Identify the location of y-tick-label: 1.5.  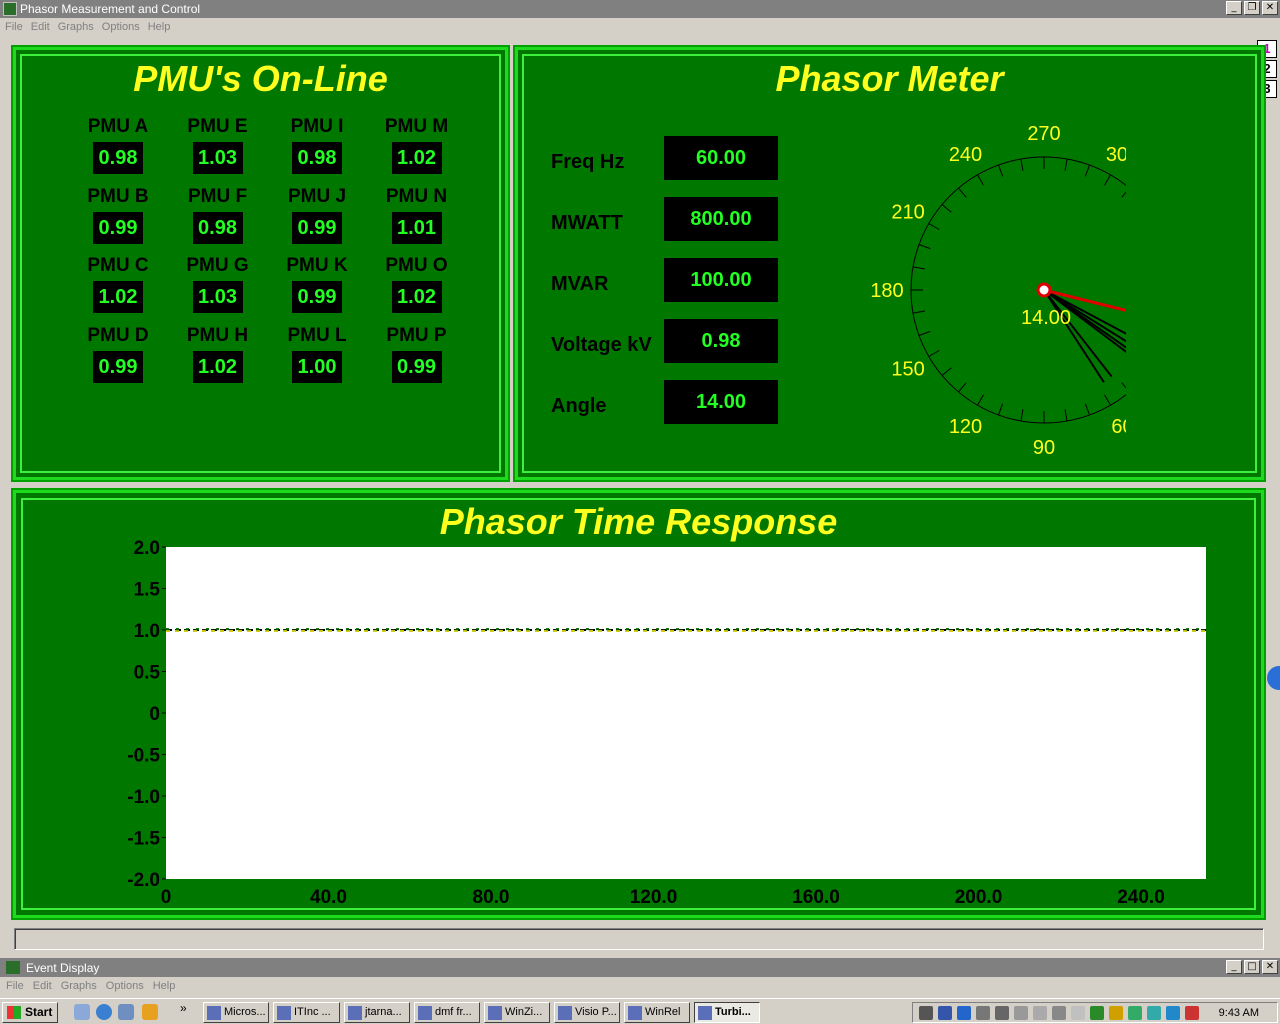
(147, 590).